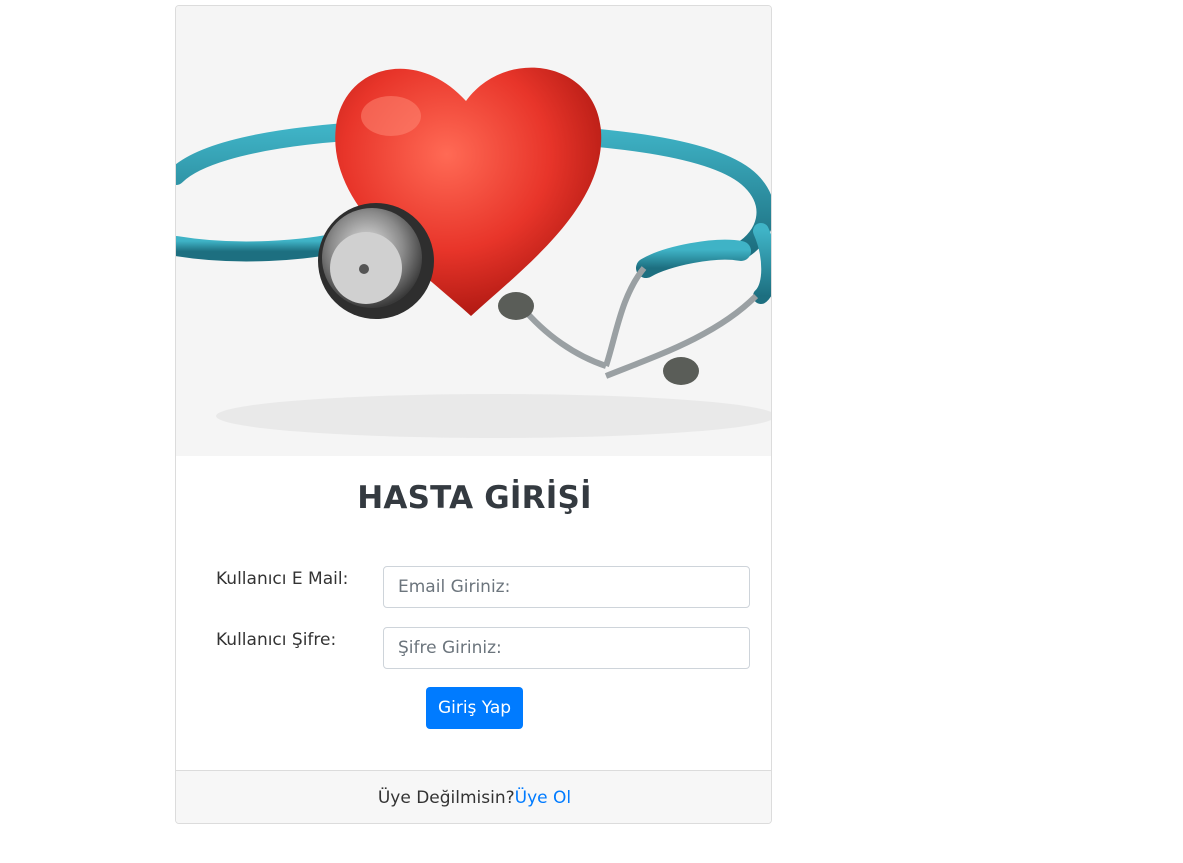  I want to click on email-label: Kullanıcı E Mail:, so click(282, 579).